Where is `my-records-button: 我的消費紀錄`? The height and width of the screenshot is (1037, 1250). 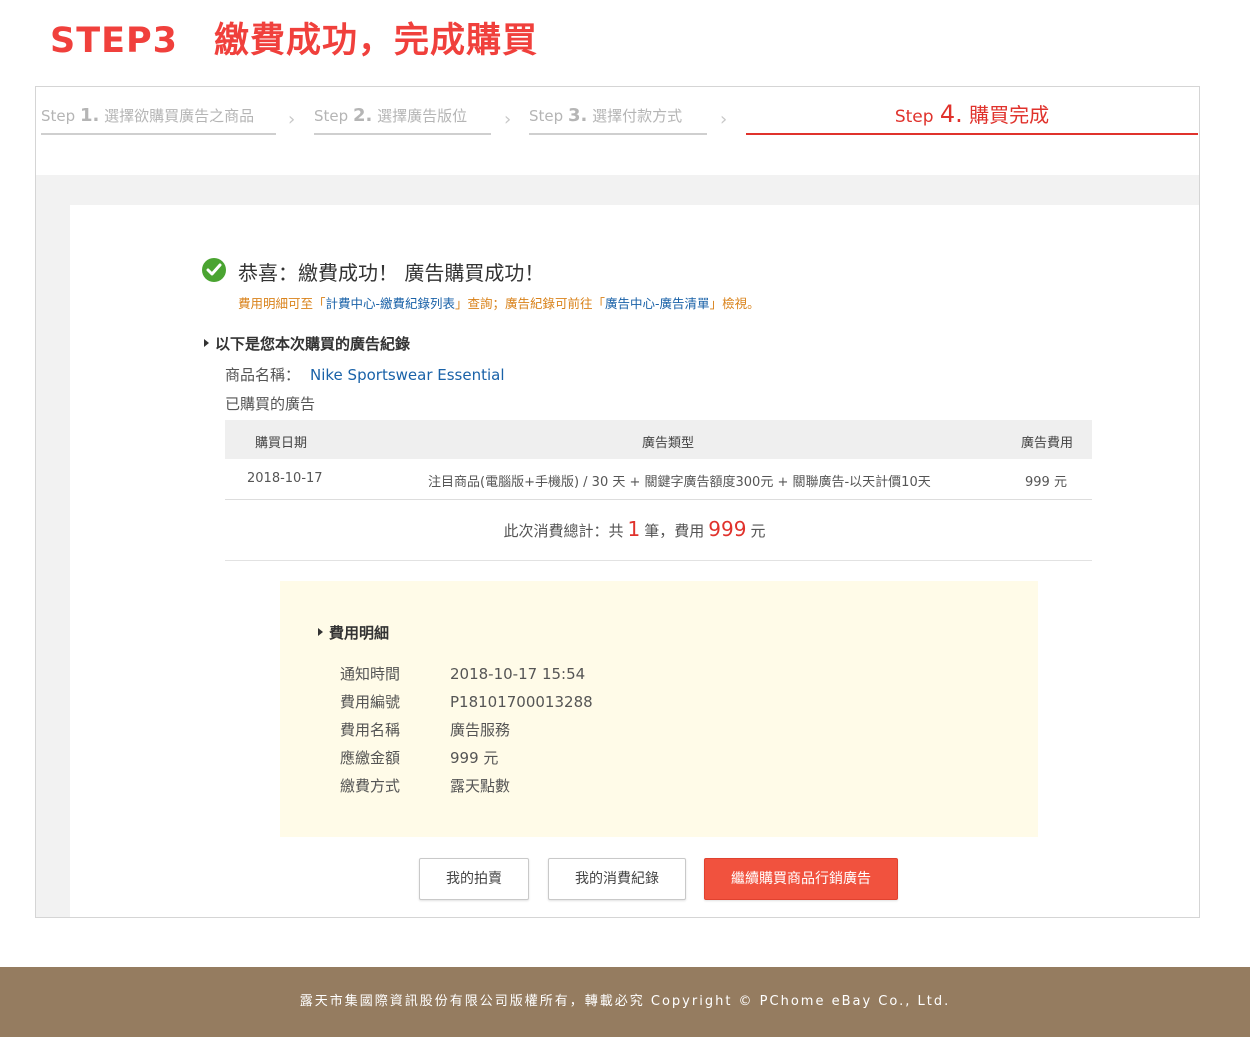
my-records-button: 我的消費紀錄 is located at coordinates (617, 879).